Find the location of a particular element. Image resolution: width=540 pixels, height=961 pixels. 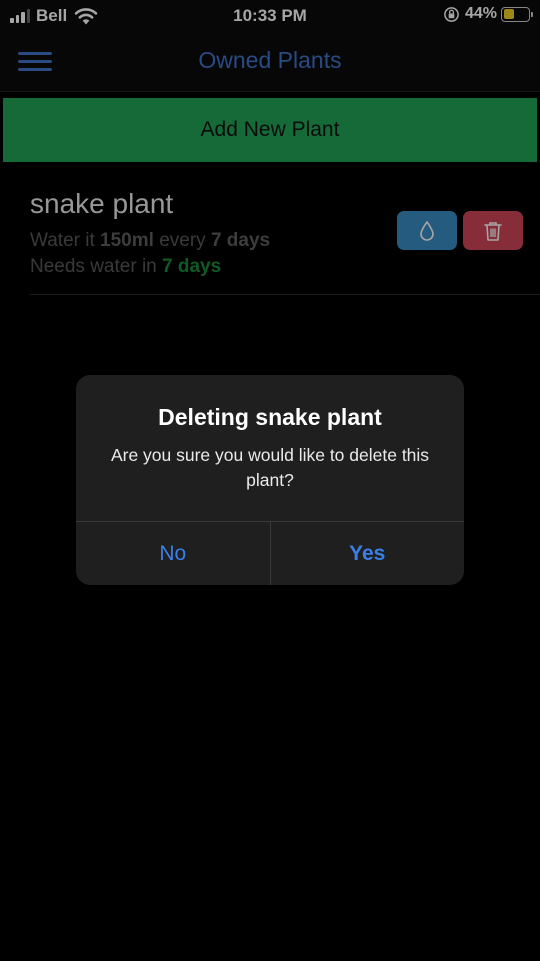

no-button: No is located at coordinates (173, 553).